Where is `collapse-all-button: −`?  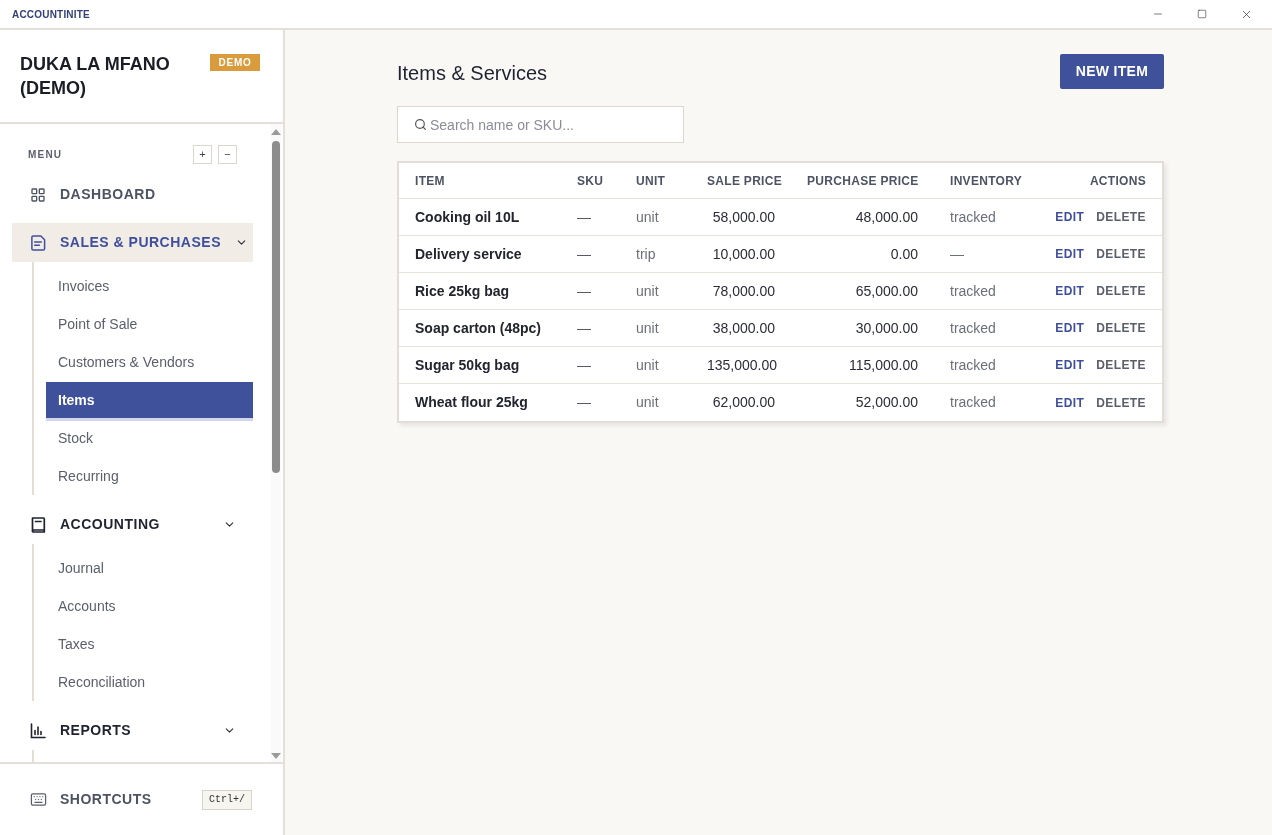
collapse-all-button: − is located at coordinates (227, 154).